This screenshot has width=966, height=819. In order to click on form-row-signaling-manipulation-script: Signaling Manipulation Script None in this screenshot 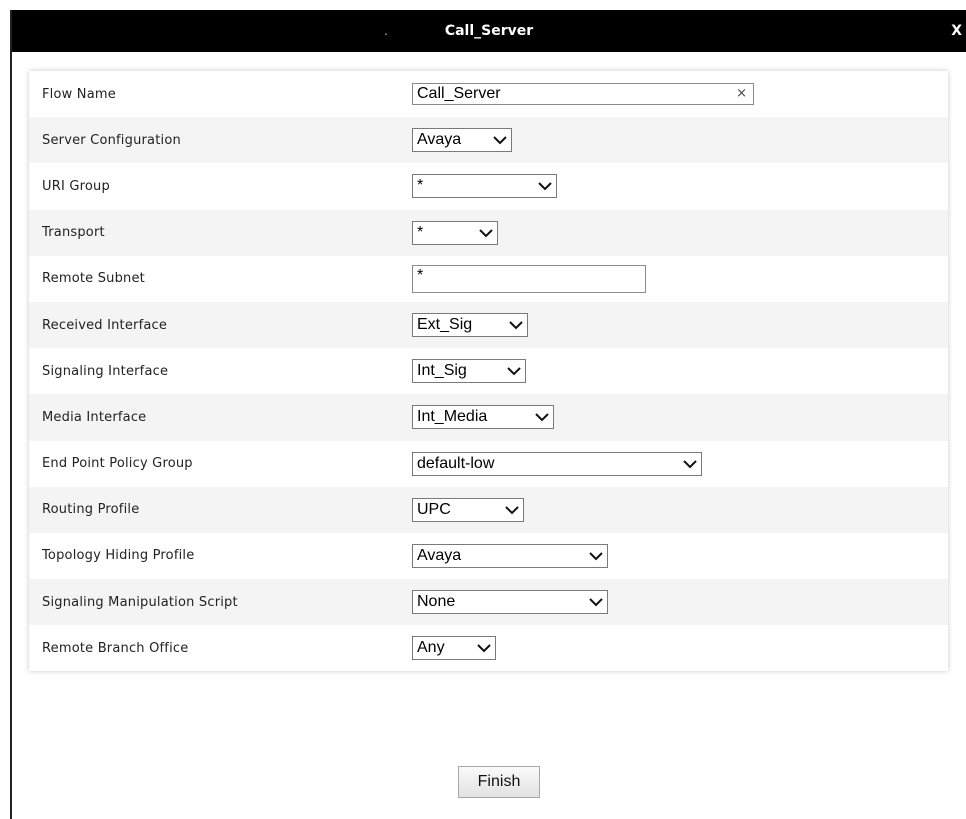, I will do `click(488, 602)`.